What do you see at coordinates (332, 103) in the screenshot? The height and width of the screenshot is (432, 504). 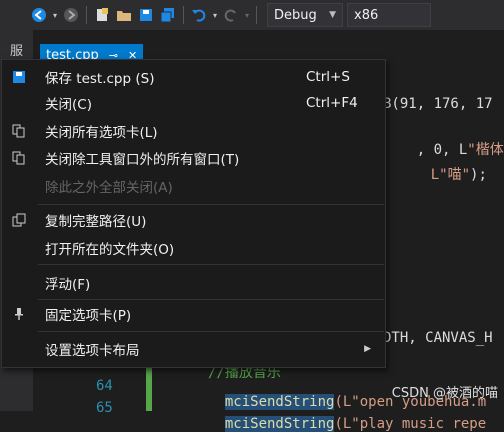 I see `menu-item-shortcut: Ctrl+F4` at bounding box center [332, 103].